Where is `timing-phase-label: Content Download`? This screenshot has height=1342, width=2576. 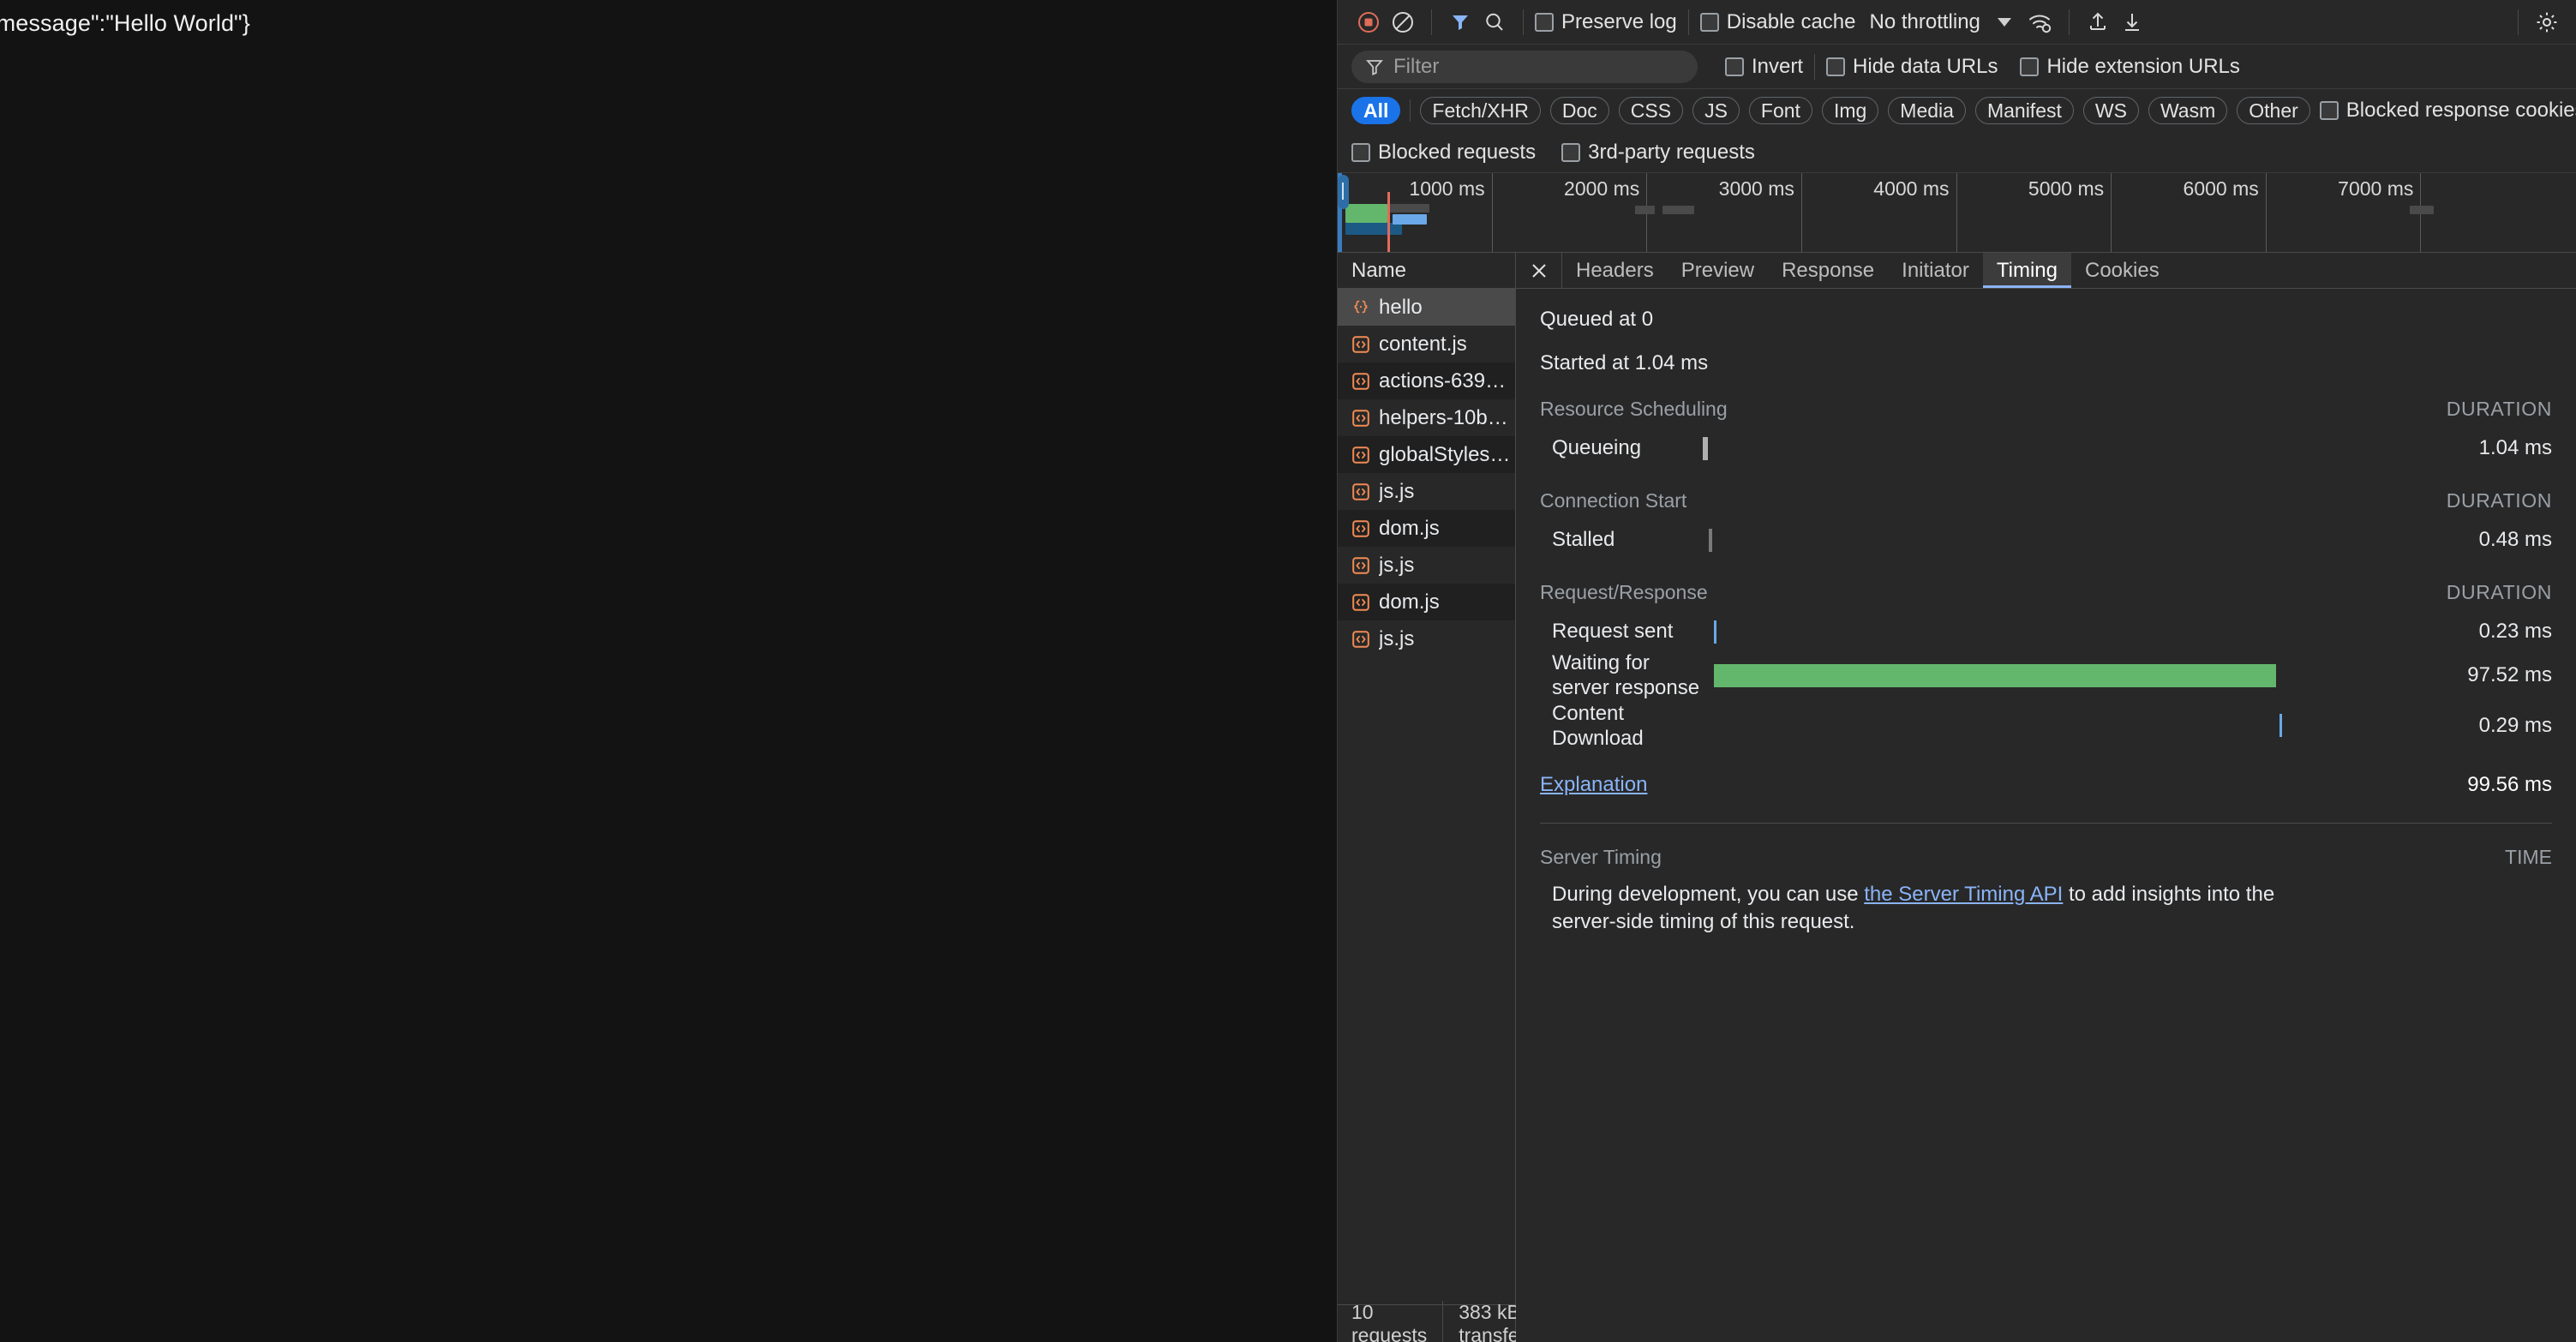
timing-phase-label: Content Download is located at coordinates (1598, 725).